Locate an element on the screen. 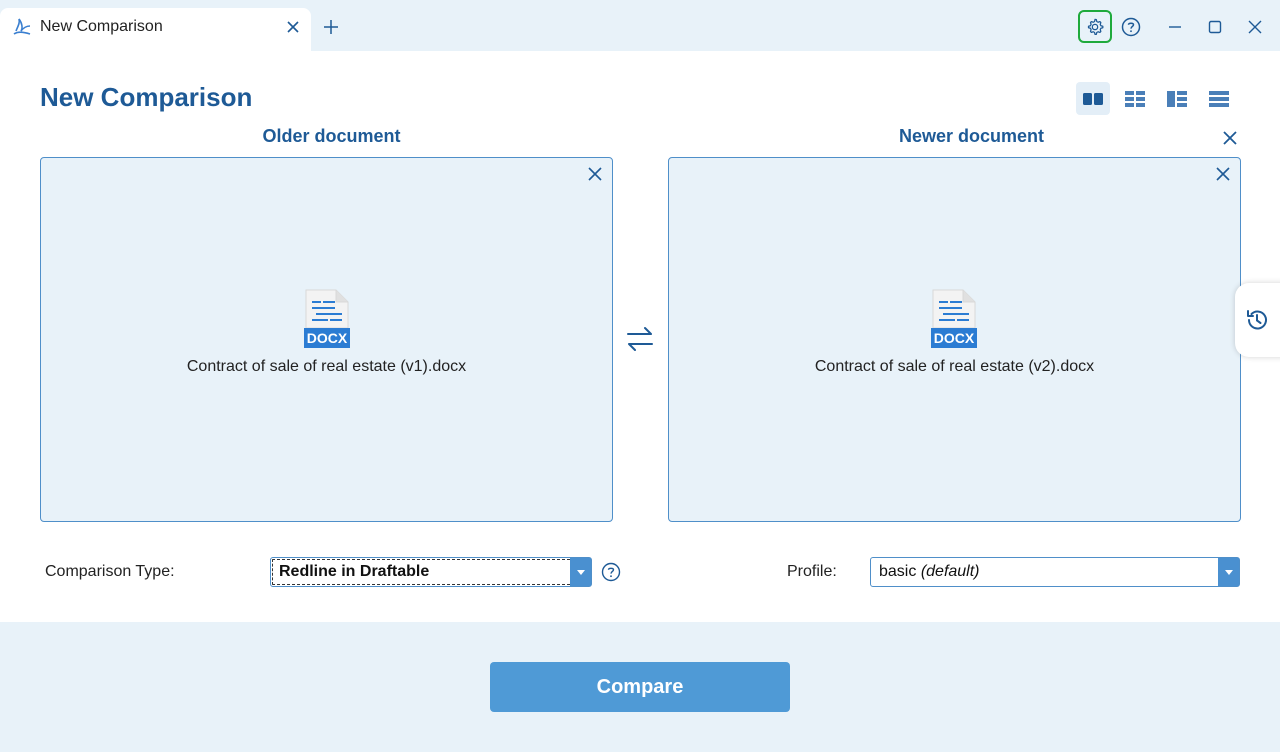 The height and width of the screenshot is (752, 1280). minimize-icon is located at coordinates (1175, 26).